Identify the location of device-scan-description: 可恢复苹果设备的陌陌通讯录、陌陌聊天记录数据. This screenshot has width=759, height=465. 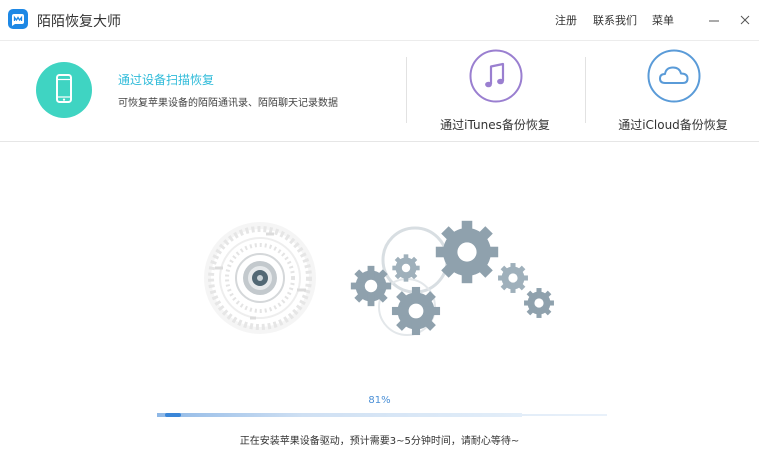
(228, 103).